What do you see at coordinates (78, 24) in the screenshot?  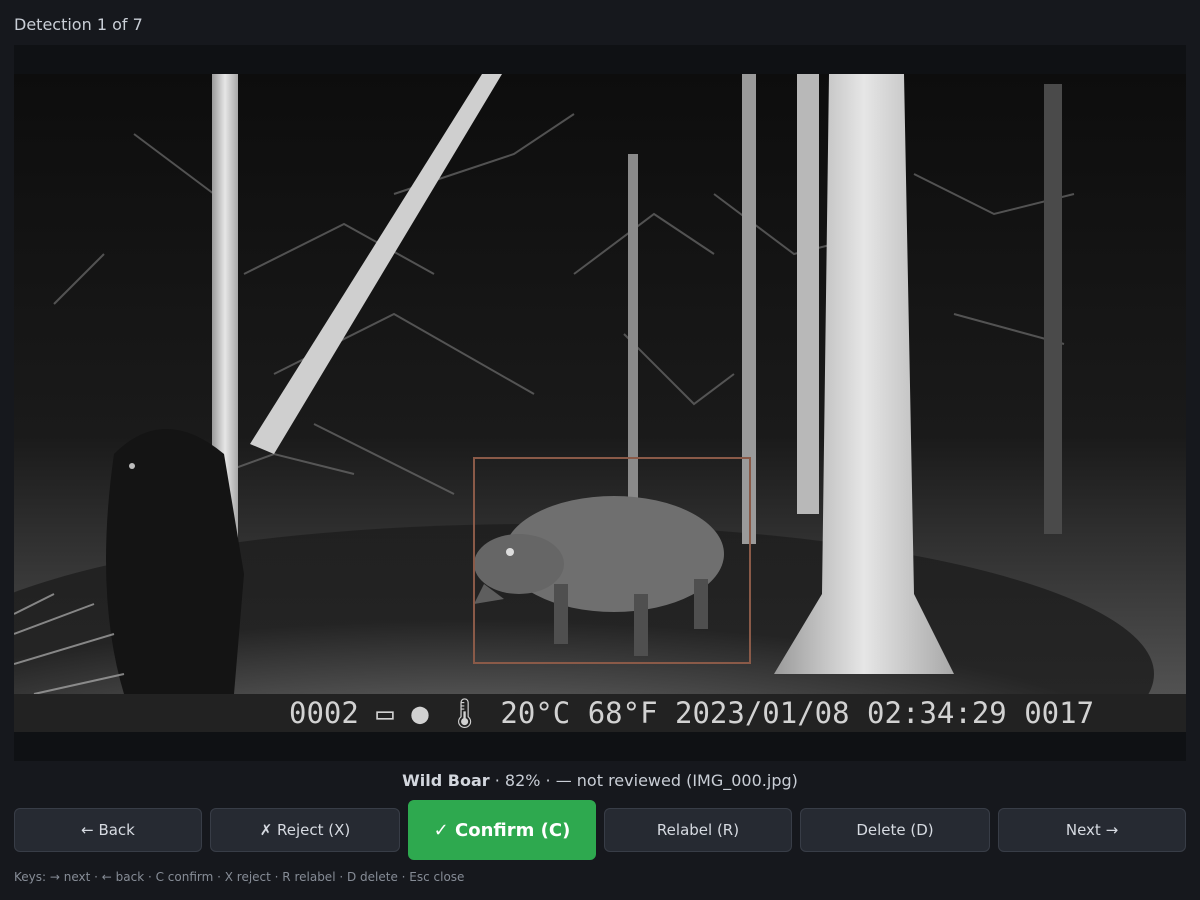 I see `detection-counter: Detection 1 of 7` at bounding box center [78, 24].